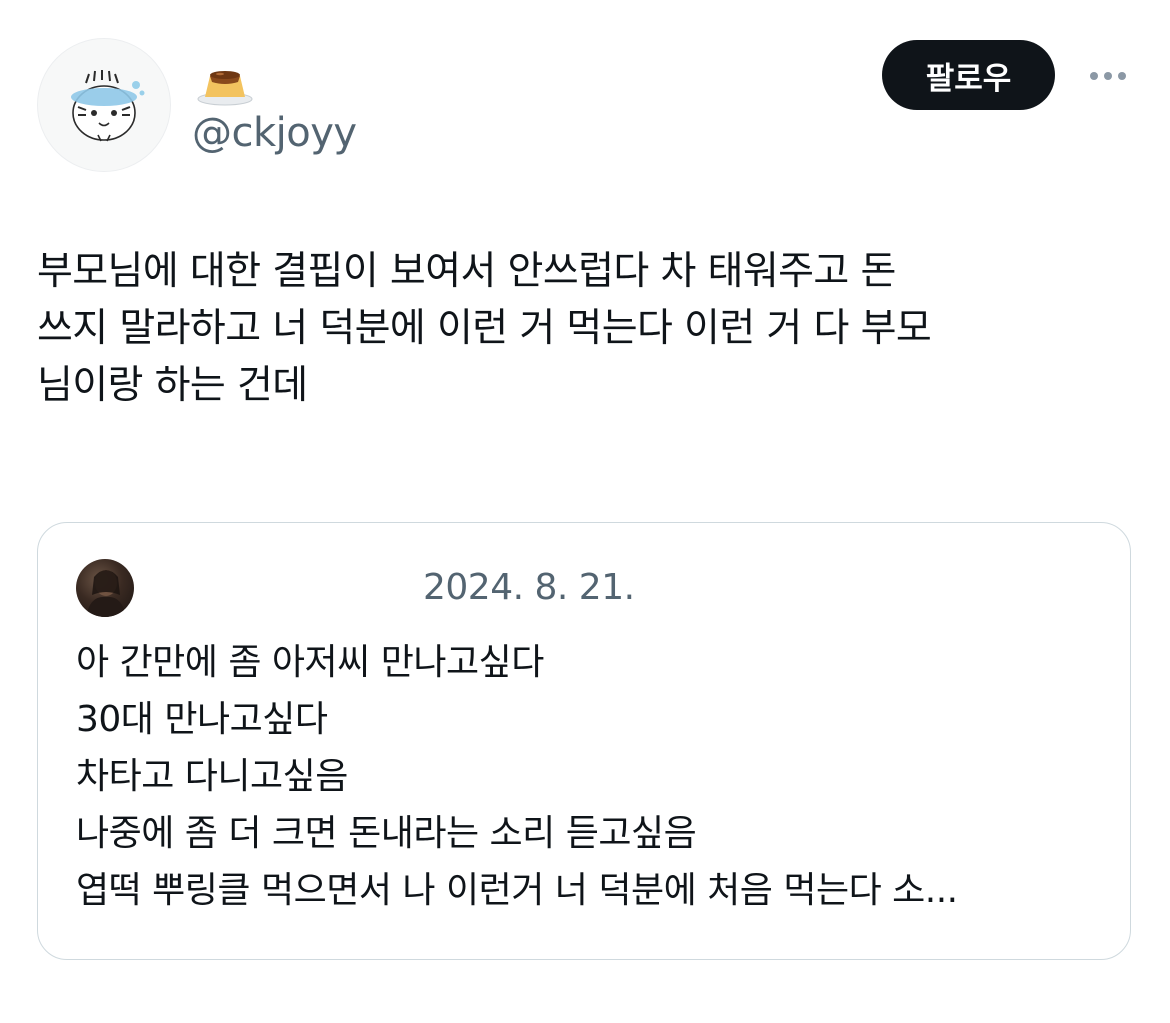 The height and width of the screenshot is (1023, 1170). I want to click on user-photo-avatar-icon, so click(106, 593).